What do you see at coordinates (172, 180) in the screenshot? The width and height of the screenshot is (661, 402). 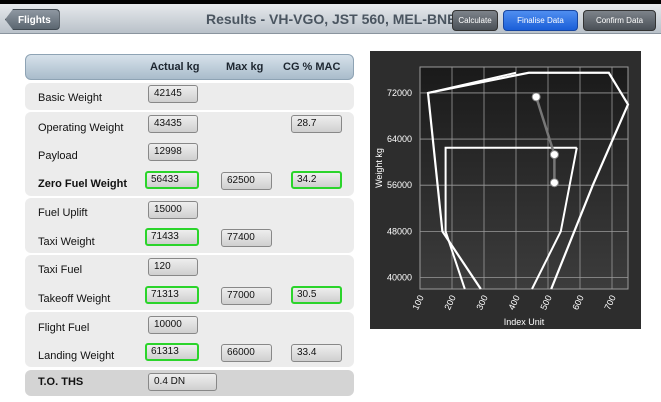 I see `actual-field: 56433` at bounding box center [172, 180].